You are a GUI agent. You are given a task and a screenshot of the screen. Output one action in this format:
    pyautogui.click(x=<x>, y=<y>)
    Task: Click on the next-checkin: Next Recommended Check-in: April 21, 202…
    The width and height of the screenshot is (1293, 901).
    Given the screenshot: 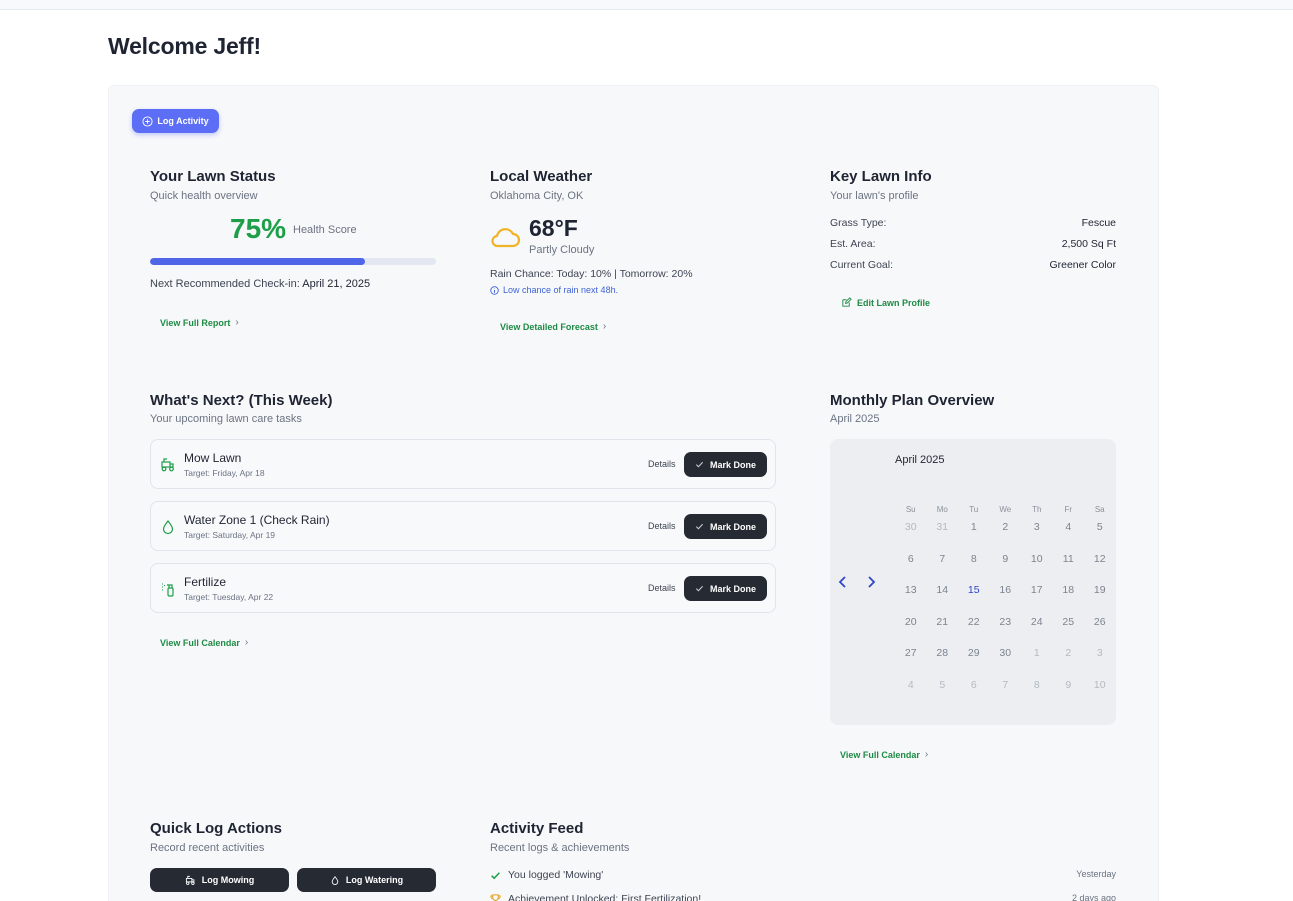 What is the action you would take?
    pyautogui.click(x=260, y=284)
    